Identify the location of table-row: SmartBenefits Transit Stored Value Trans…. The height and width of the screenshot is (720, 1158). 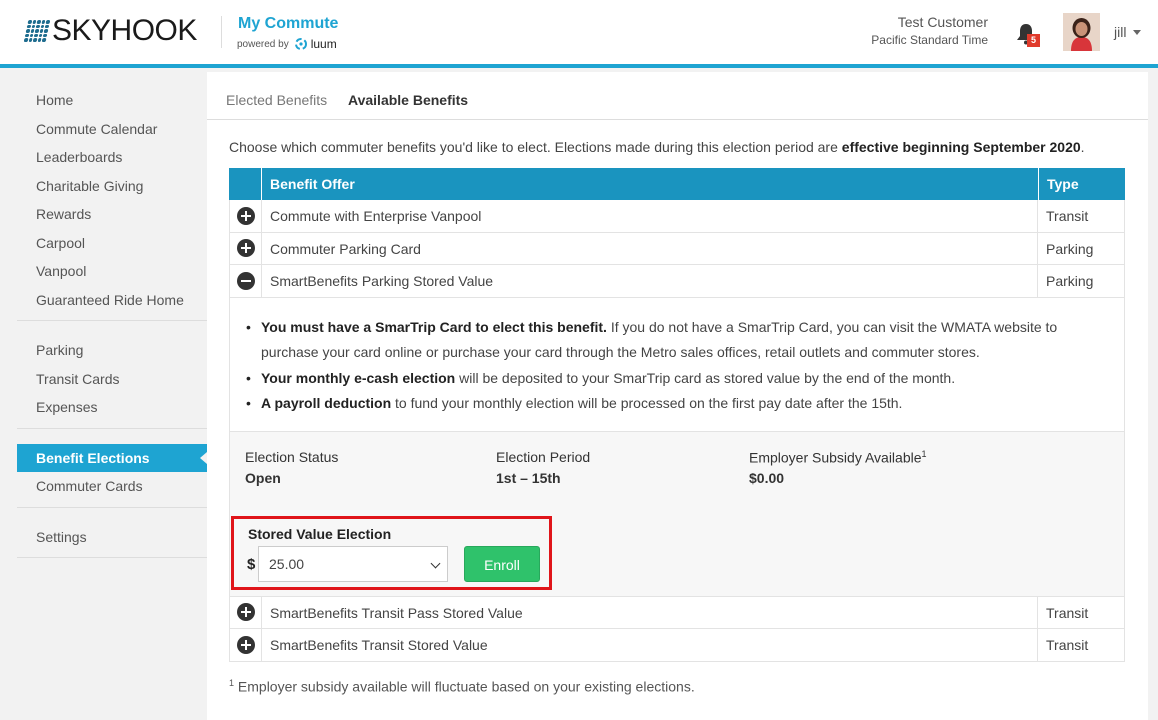
(677, 645).